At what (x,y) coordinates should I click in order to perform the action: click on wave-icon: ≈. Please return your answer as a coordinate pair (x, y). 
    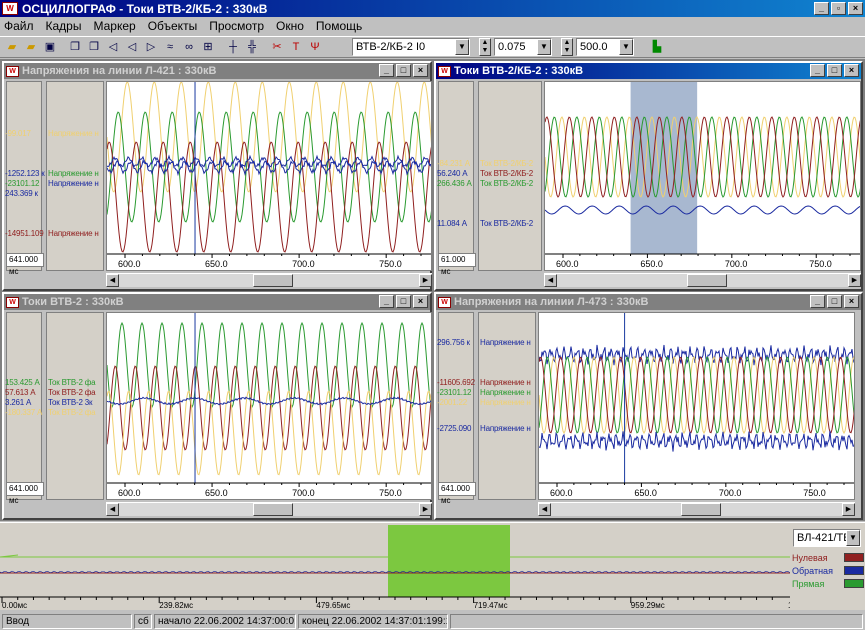
    Looking at the image, I should click on (170, 47).